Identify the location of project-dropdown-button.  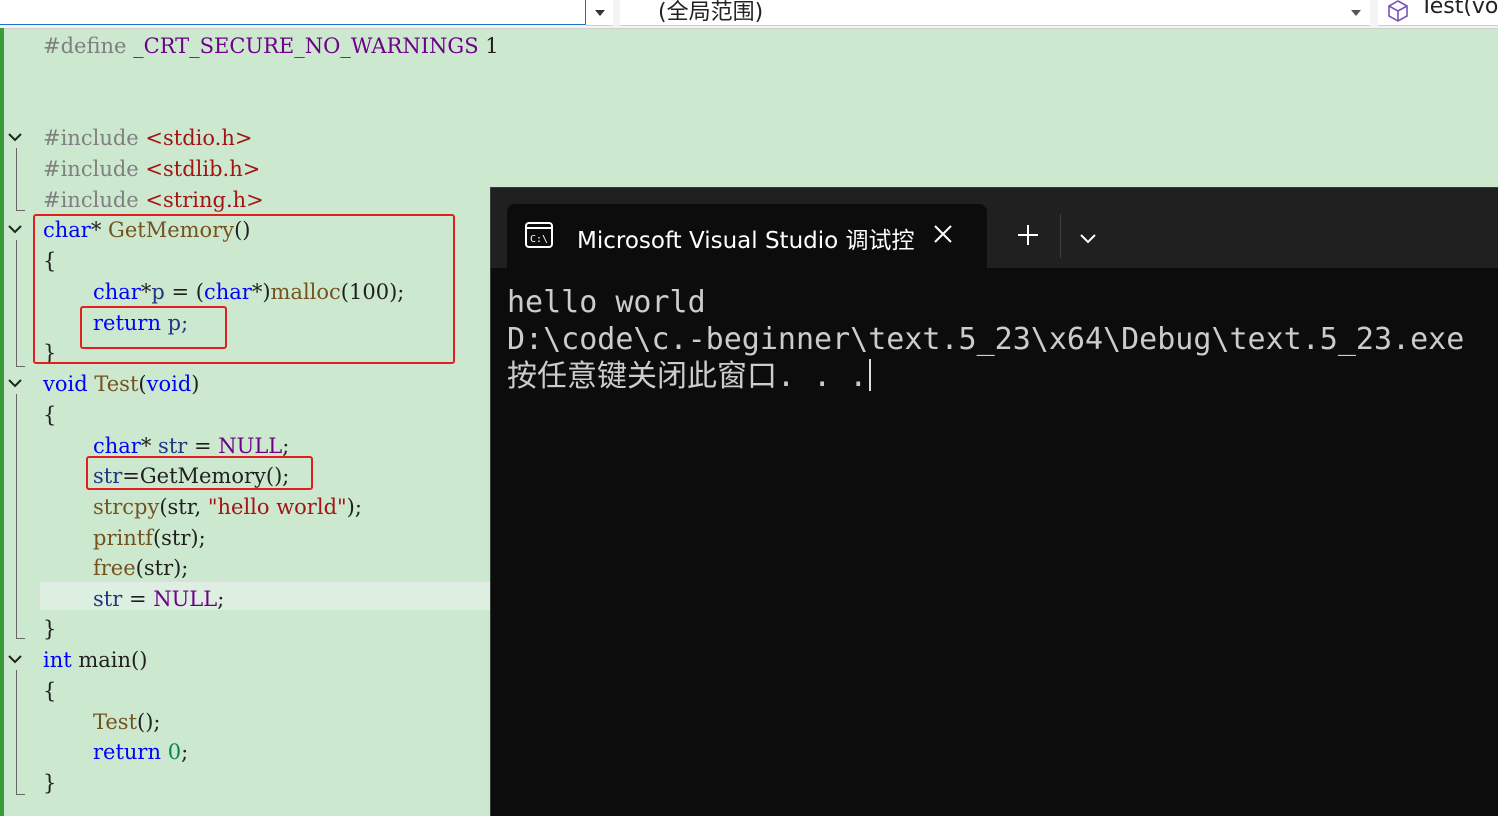
(599, 13).